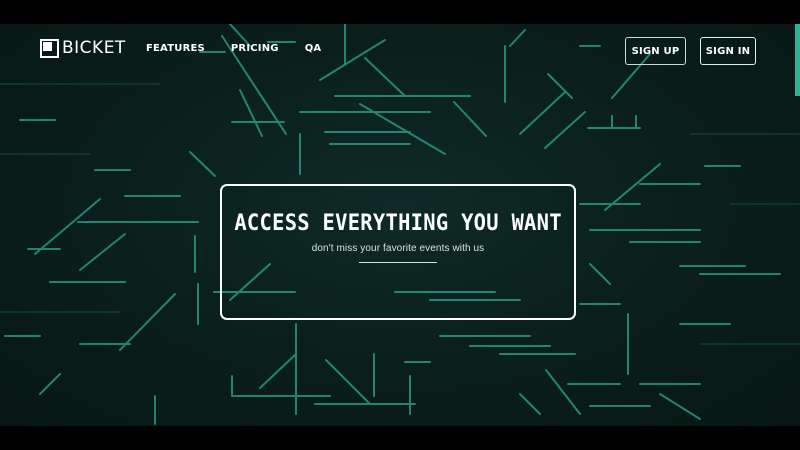  I want to click on letterbox-bottom, so click(400, 438).